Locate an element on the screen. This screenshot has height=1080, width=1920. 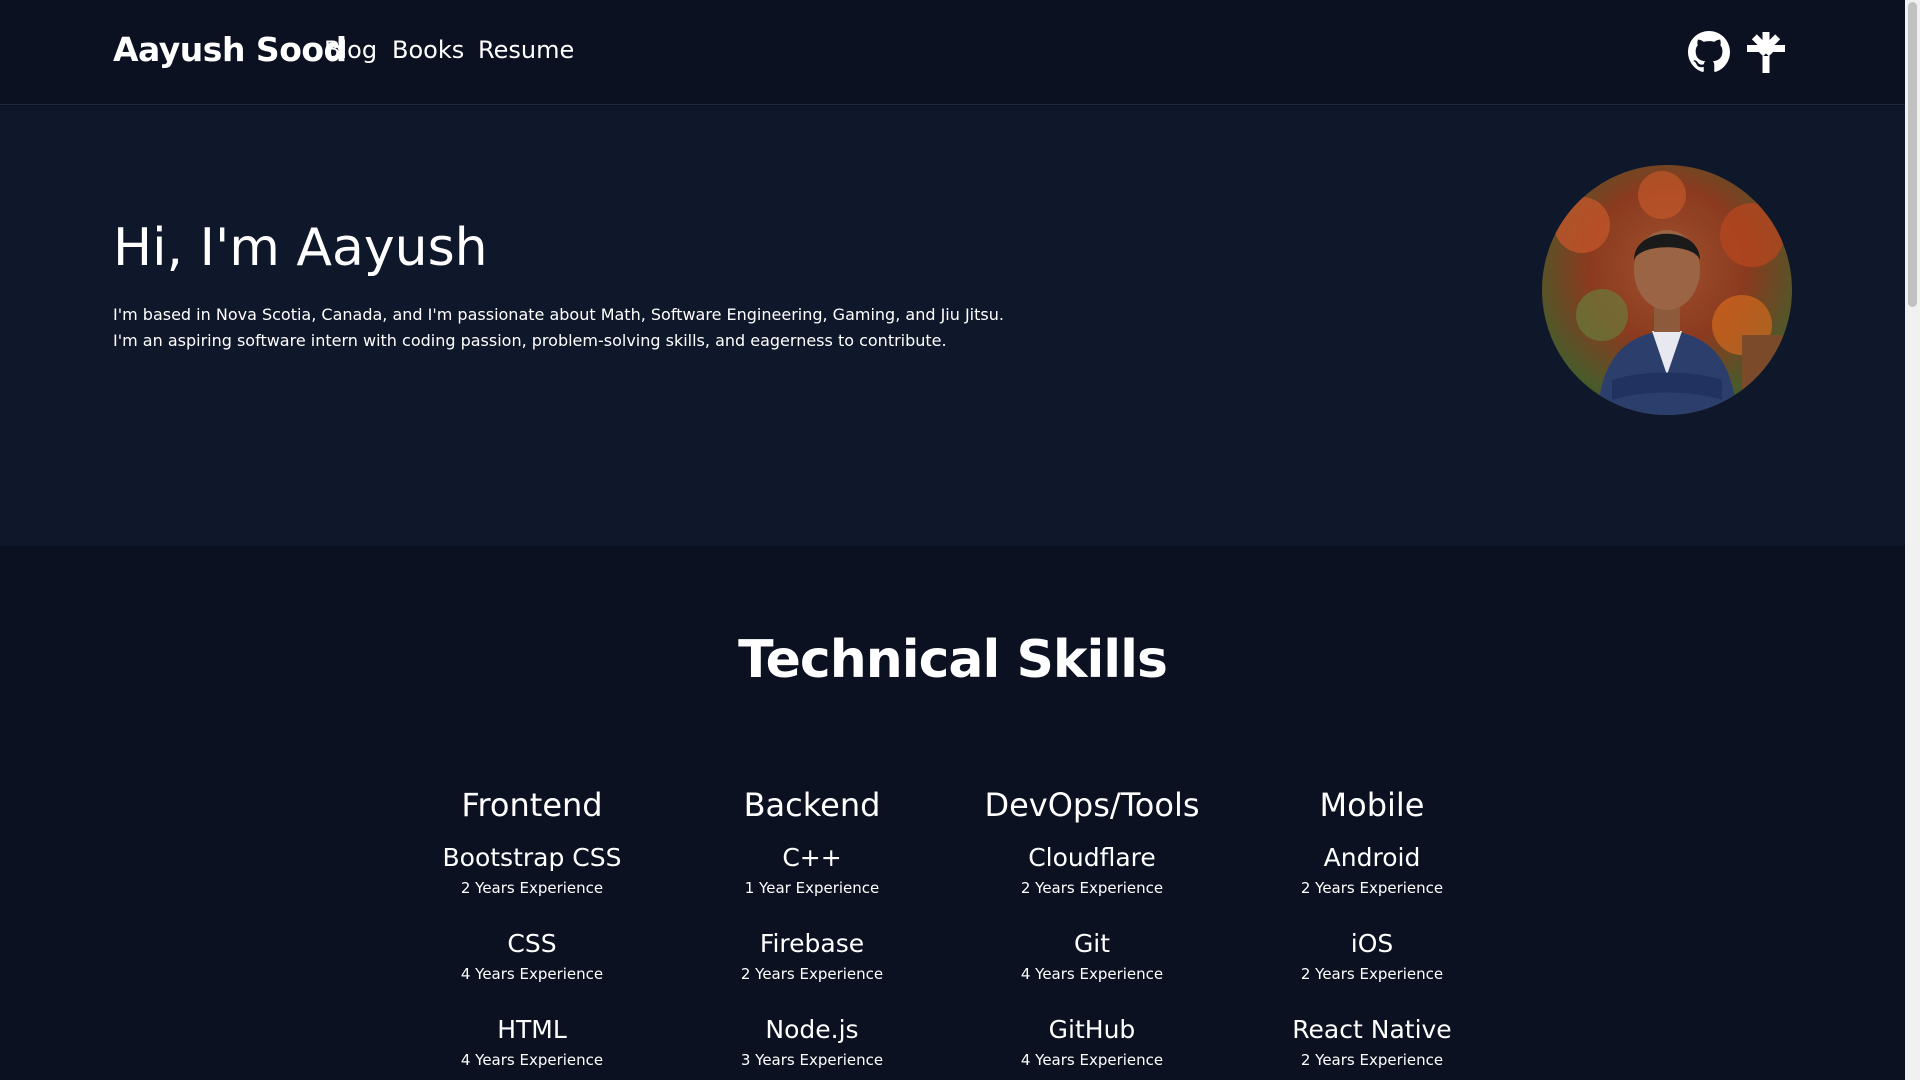
skill-item: CSS 4 Years Experience is located at coordinates (532, 969).